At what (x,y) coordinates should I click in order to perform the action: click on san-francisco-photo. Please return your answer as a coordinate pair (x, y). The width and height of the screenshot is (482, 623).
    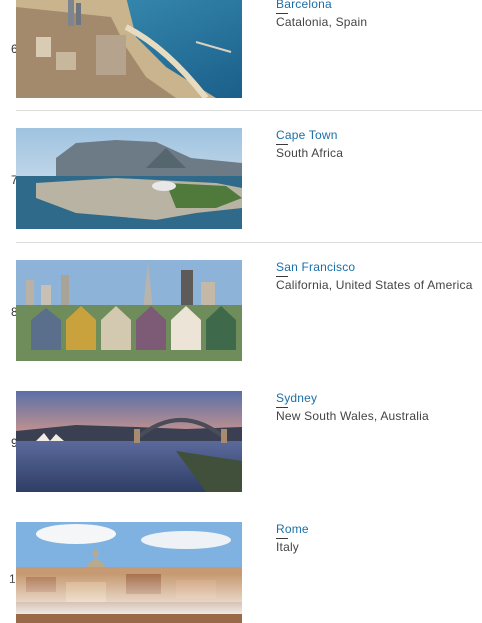
    Looking at the image, I should click on (129, 310).